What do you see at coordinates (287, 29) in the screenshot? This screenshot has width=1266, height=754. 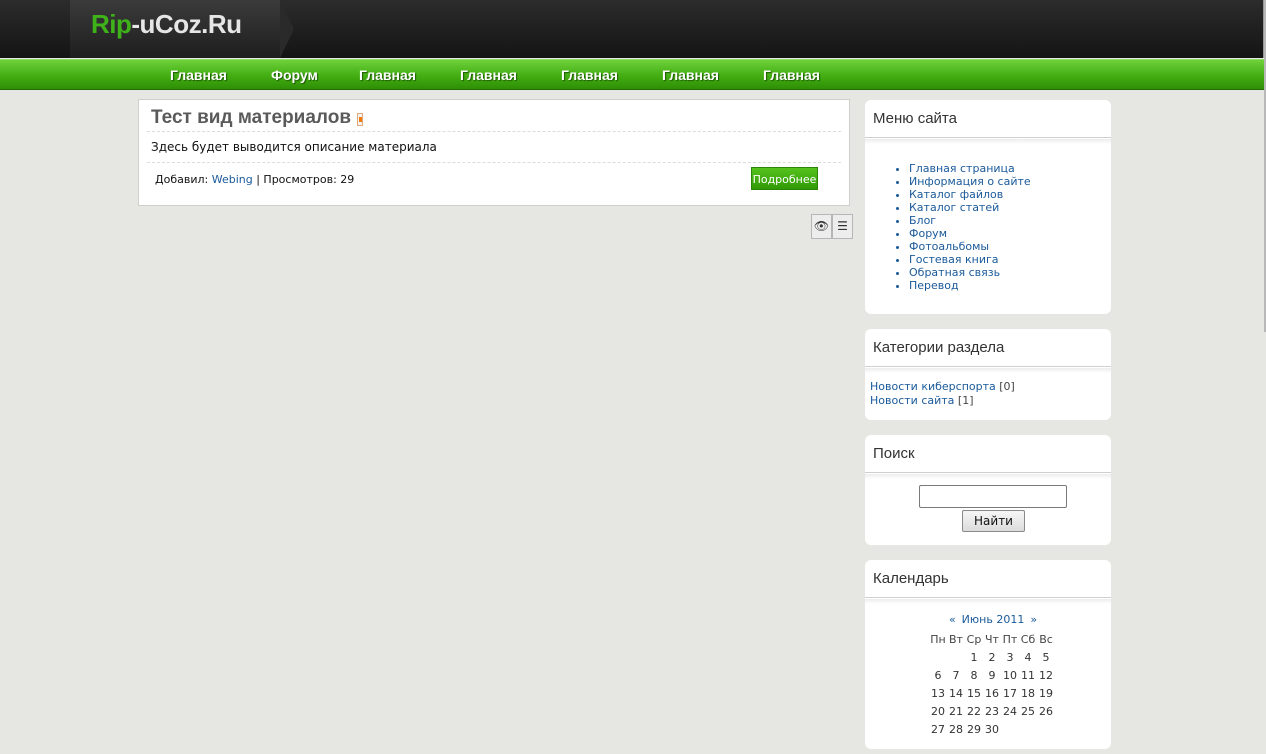 I see `logo-arrow-decoration` at bounding box center [287, 29].